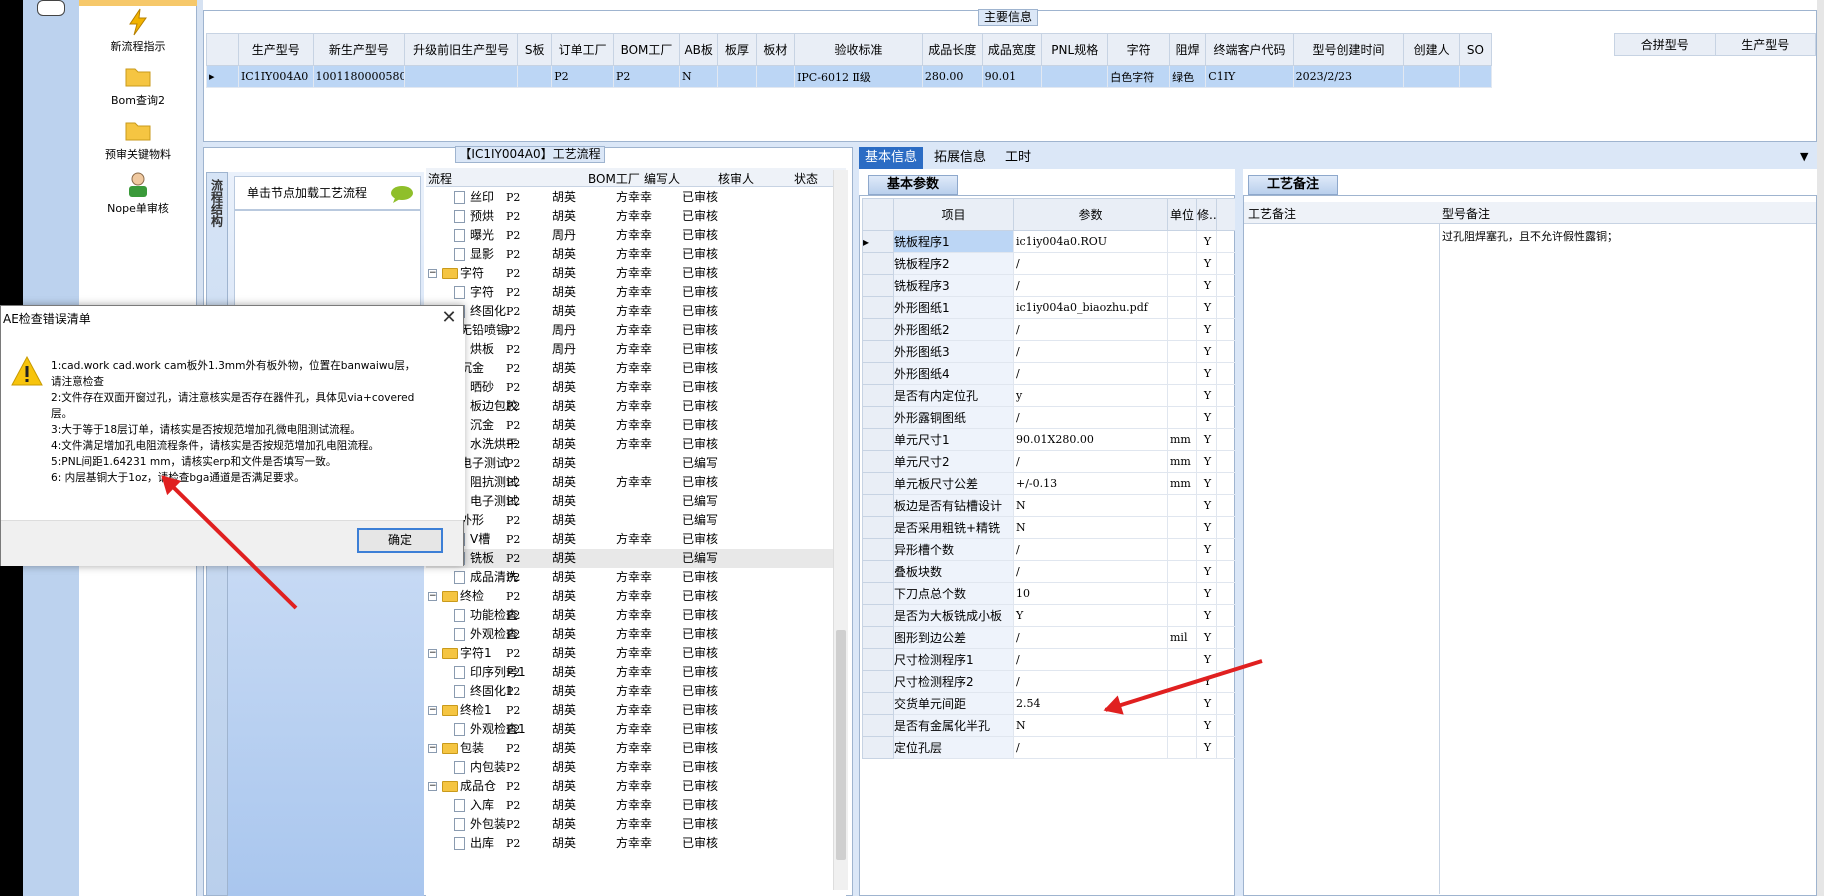 The width and height of the screenshot is (1824, 896). I want to click on param-row: 铣板程序2/ Y, so click(1049, 263).